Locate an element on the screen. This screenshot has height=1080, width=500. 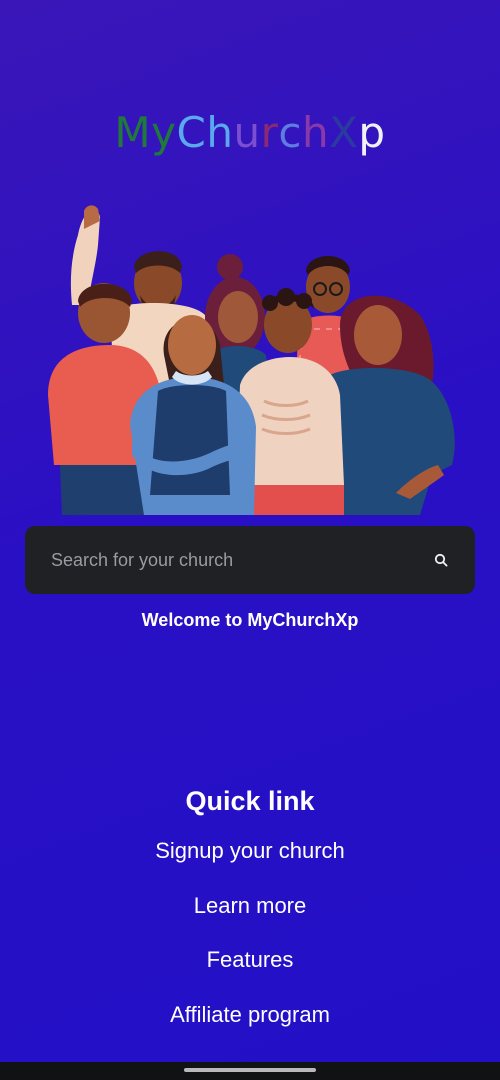
logo-letter: X is located at coordinates (344, 132).